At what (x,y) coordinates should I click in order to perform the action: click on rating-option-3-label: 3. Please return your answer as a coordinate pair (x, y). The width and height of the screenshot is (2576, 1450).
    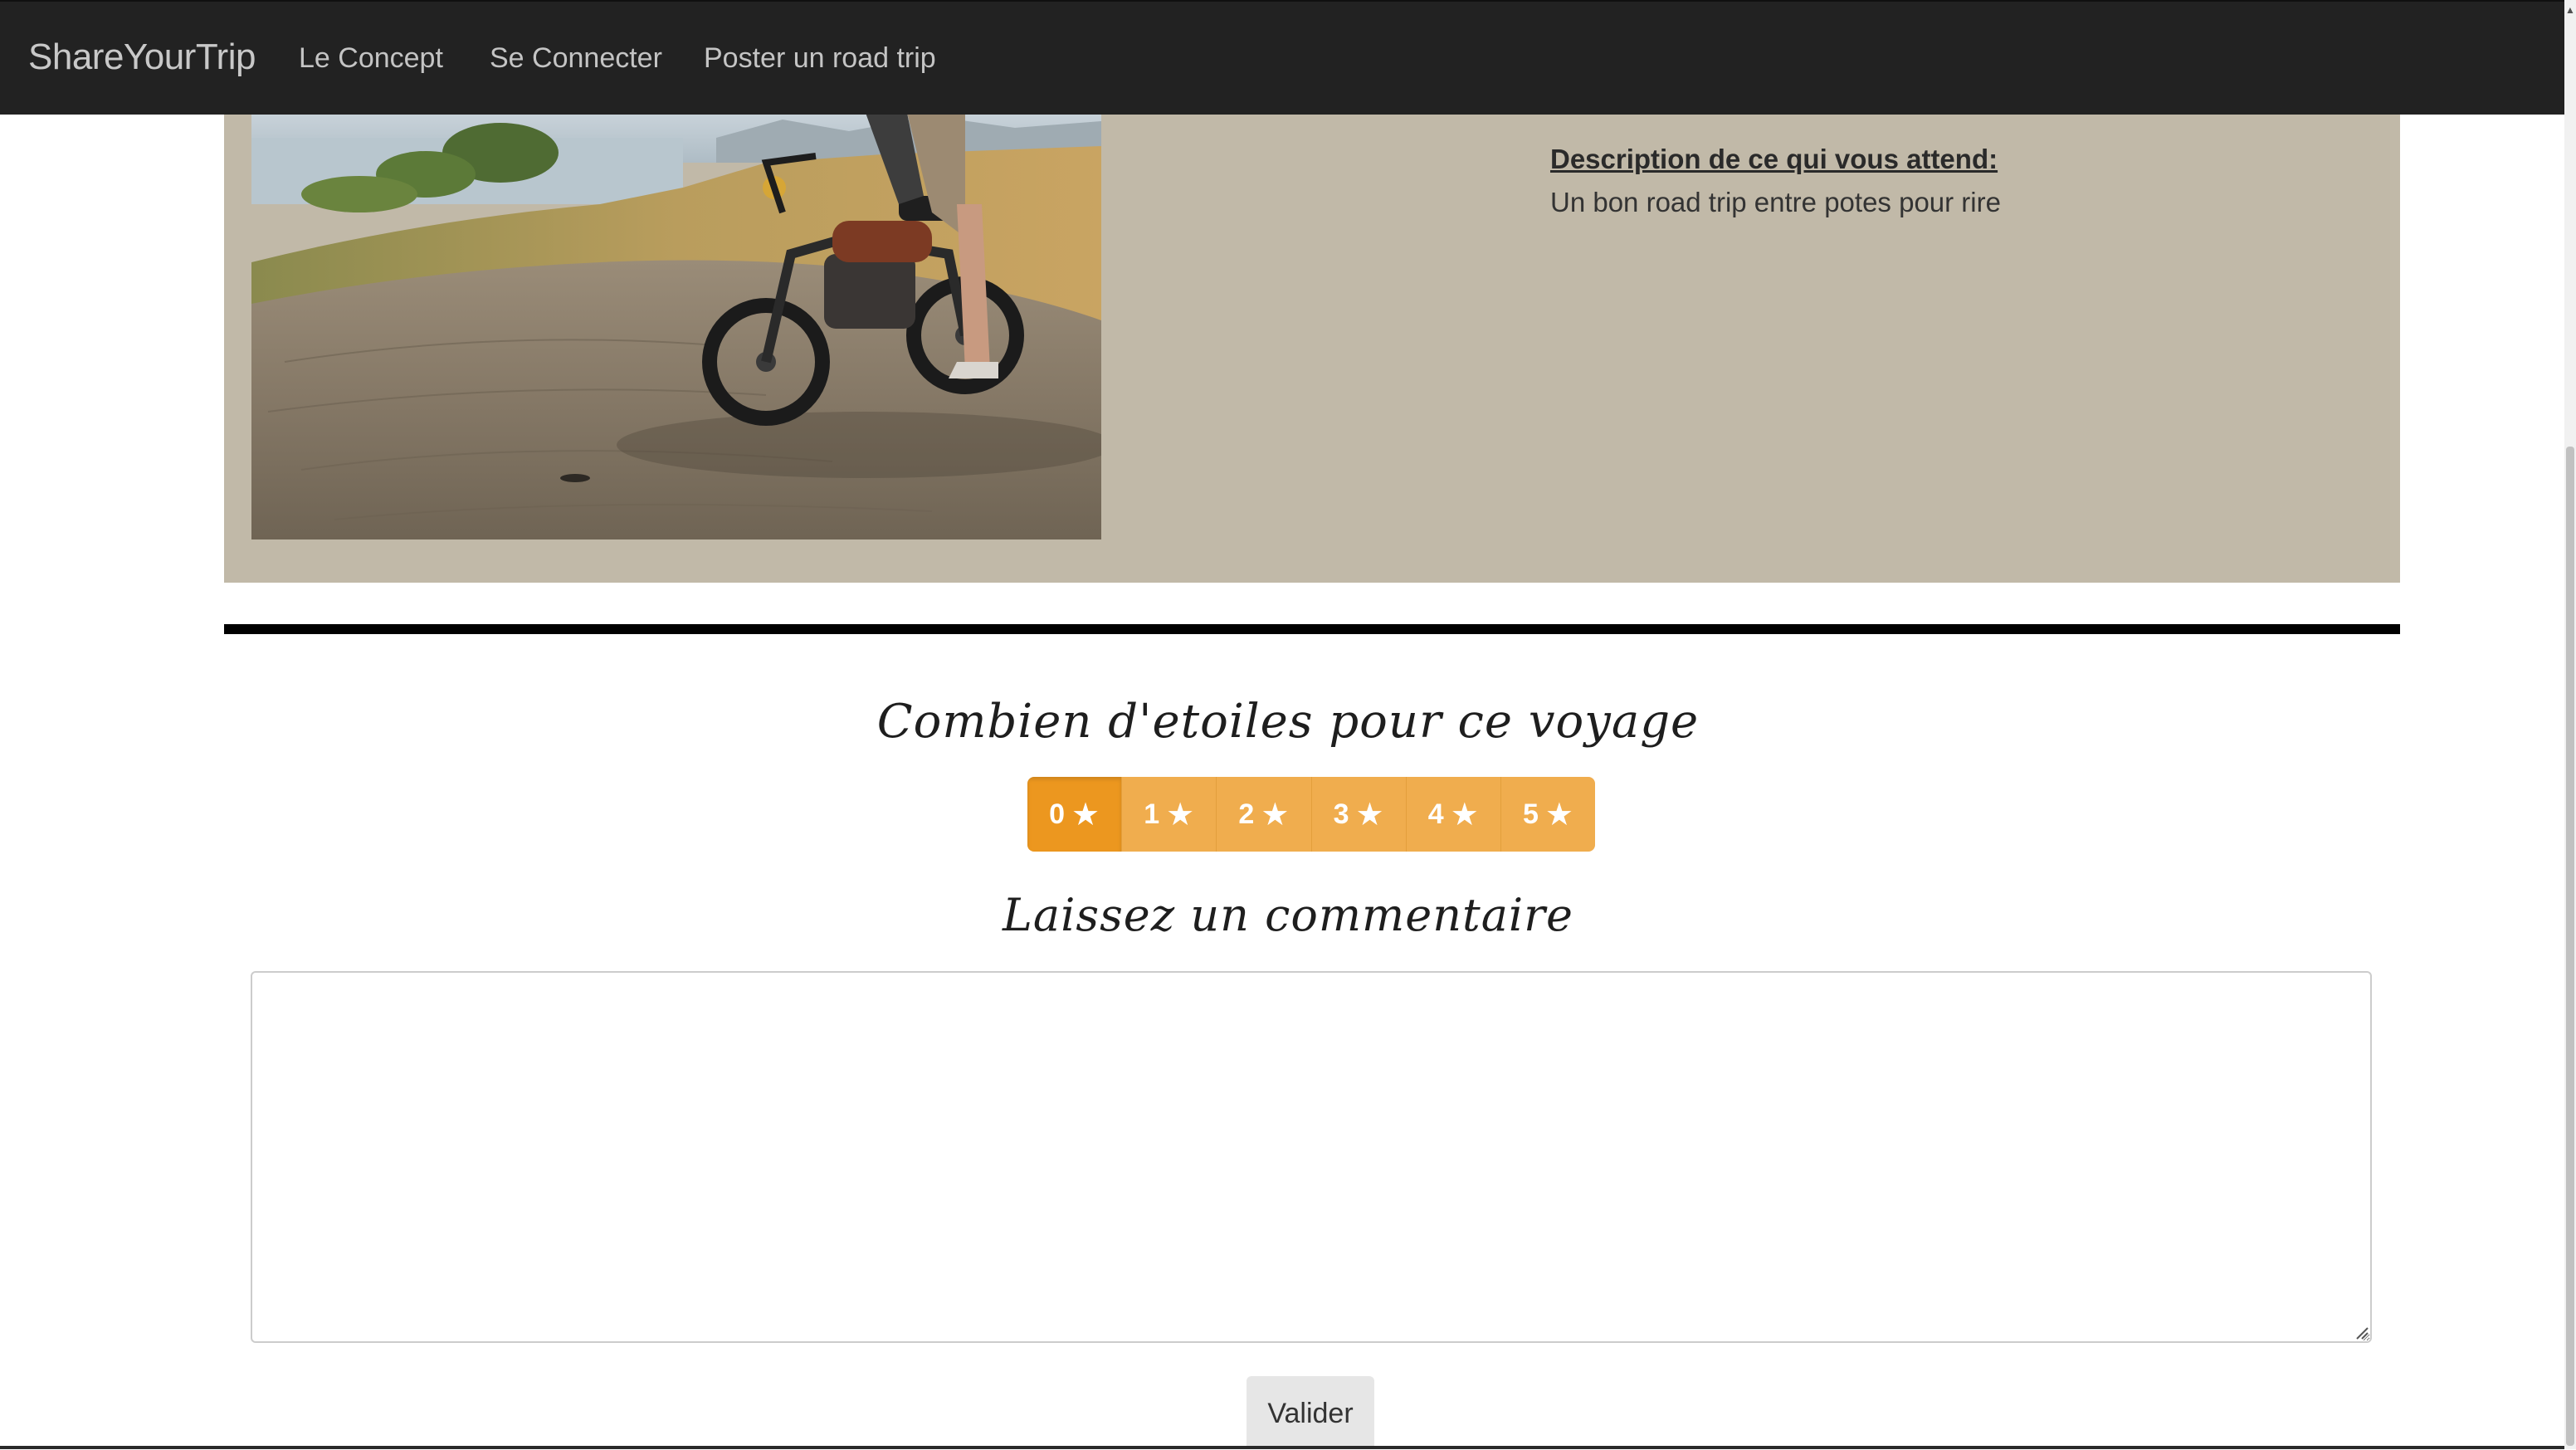
    Looking at the image, I should click on (1341, 814).